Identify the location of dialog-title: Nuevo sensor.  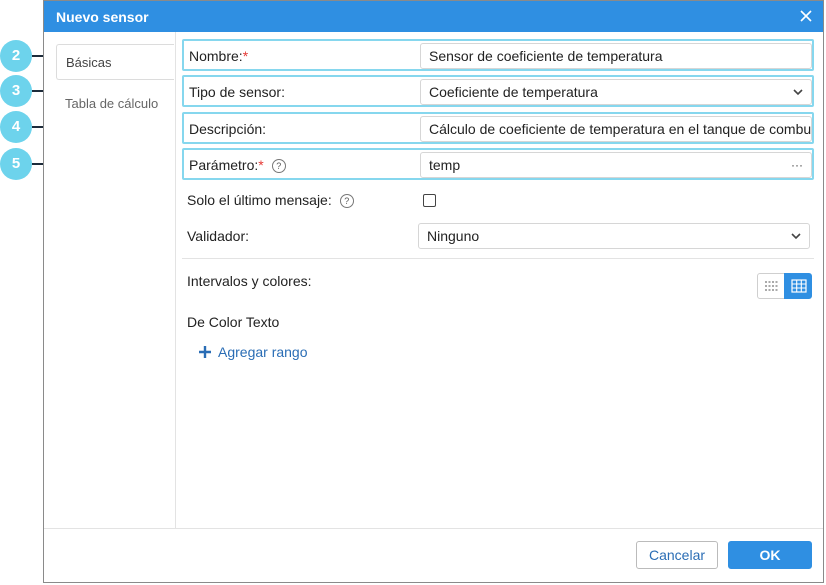
(102, 17).